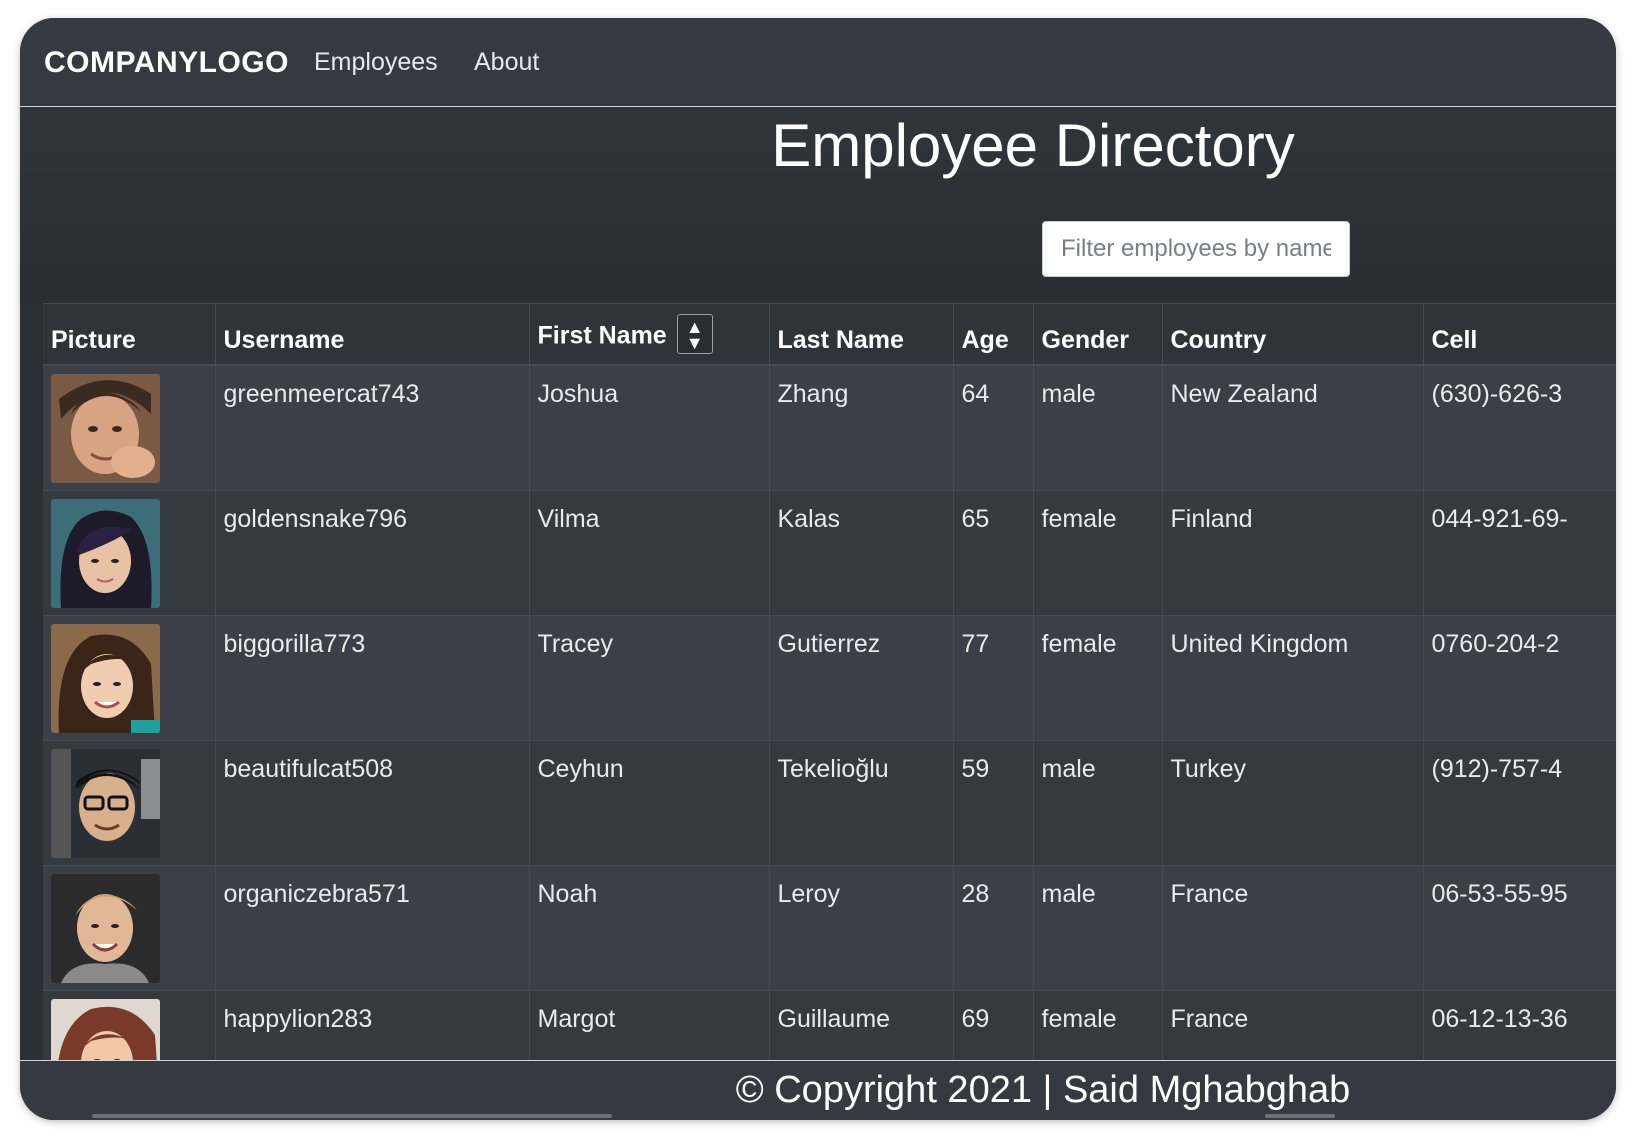 The width and height of the screenshot is (1636, 1140). Describe the element at coordinates (1499, 518) in the screenshot. I see `cell-phone: 044-921-69-` at that location.